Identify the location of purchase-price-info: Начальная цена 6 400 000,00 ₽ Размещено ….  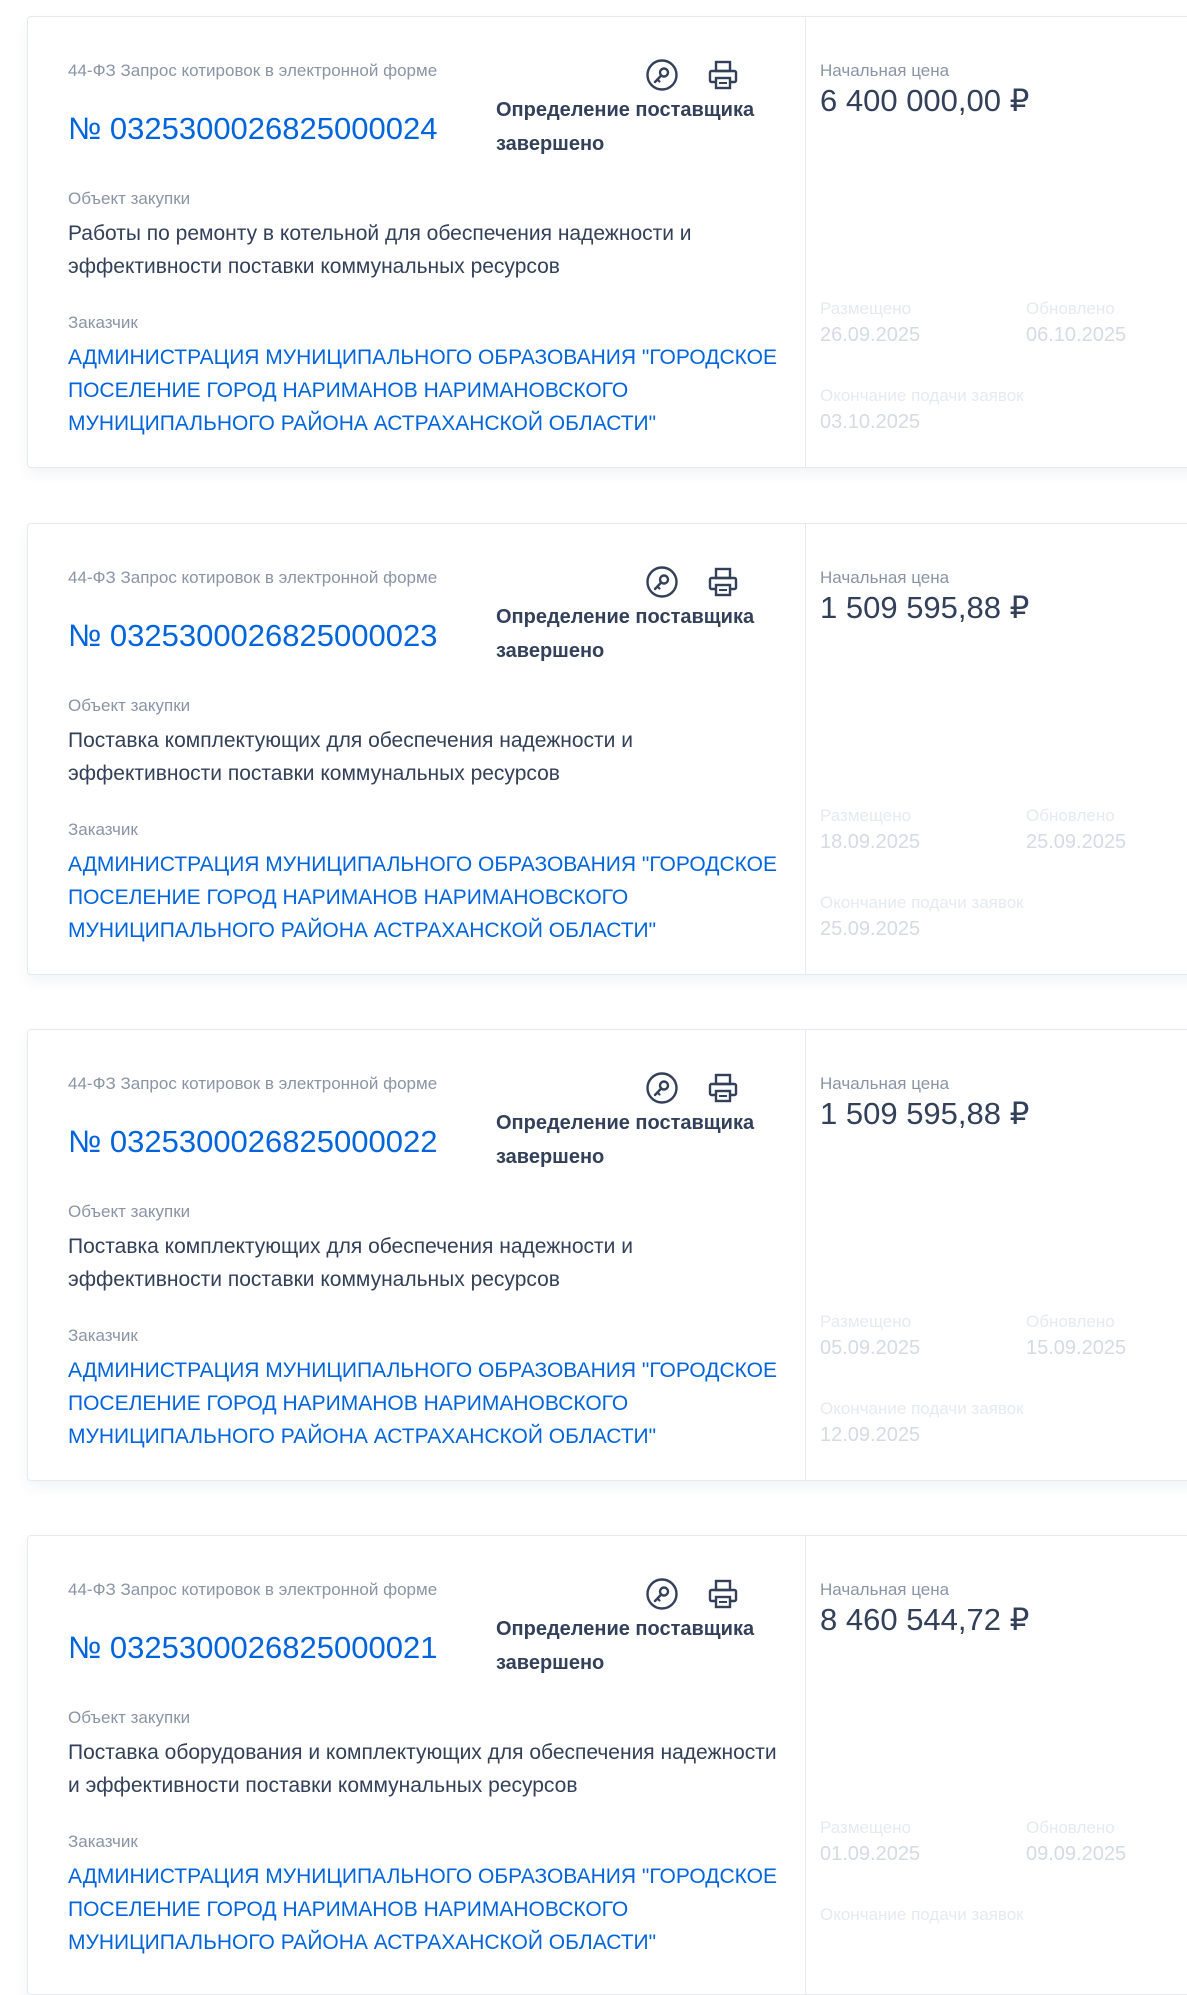
(996, 242).